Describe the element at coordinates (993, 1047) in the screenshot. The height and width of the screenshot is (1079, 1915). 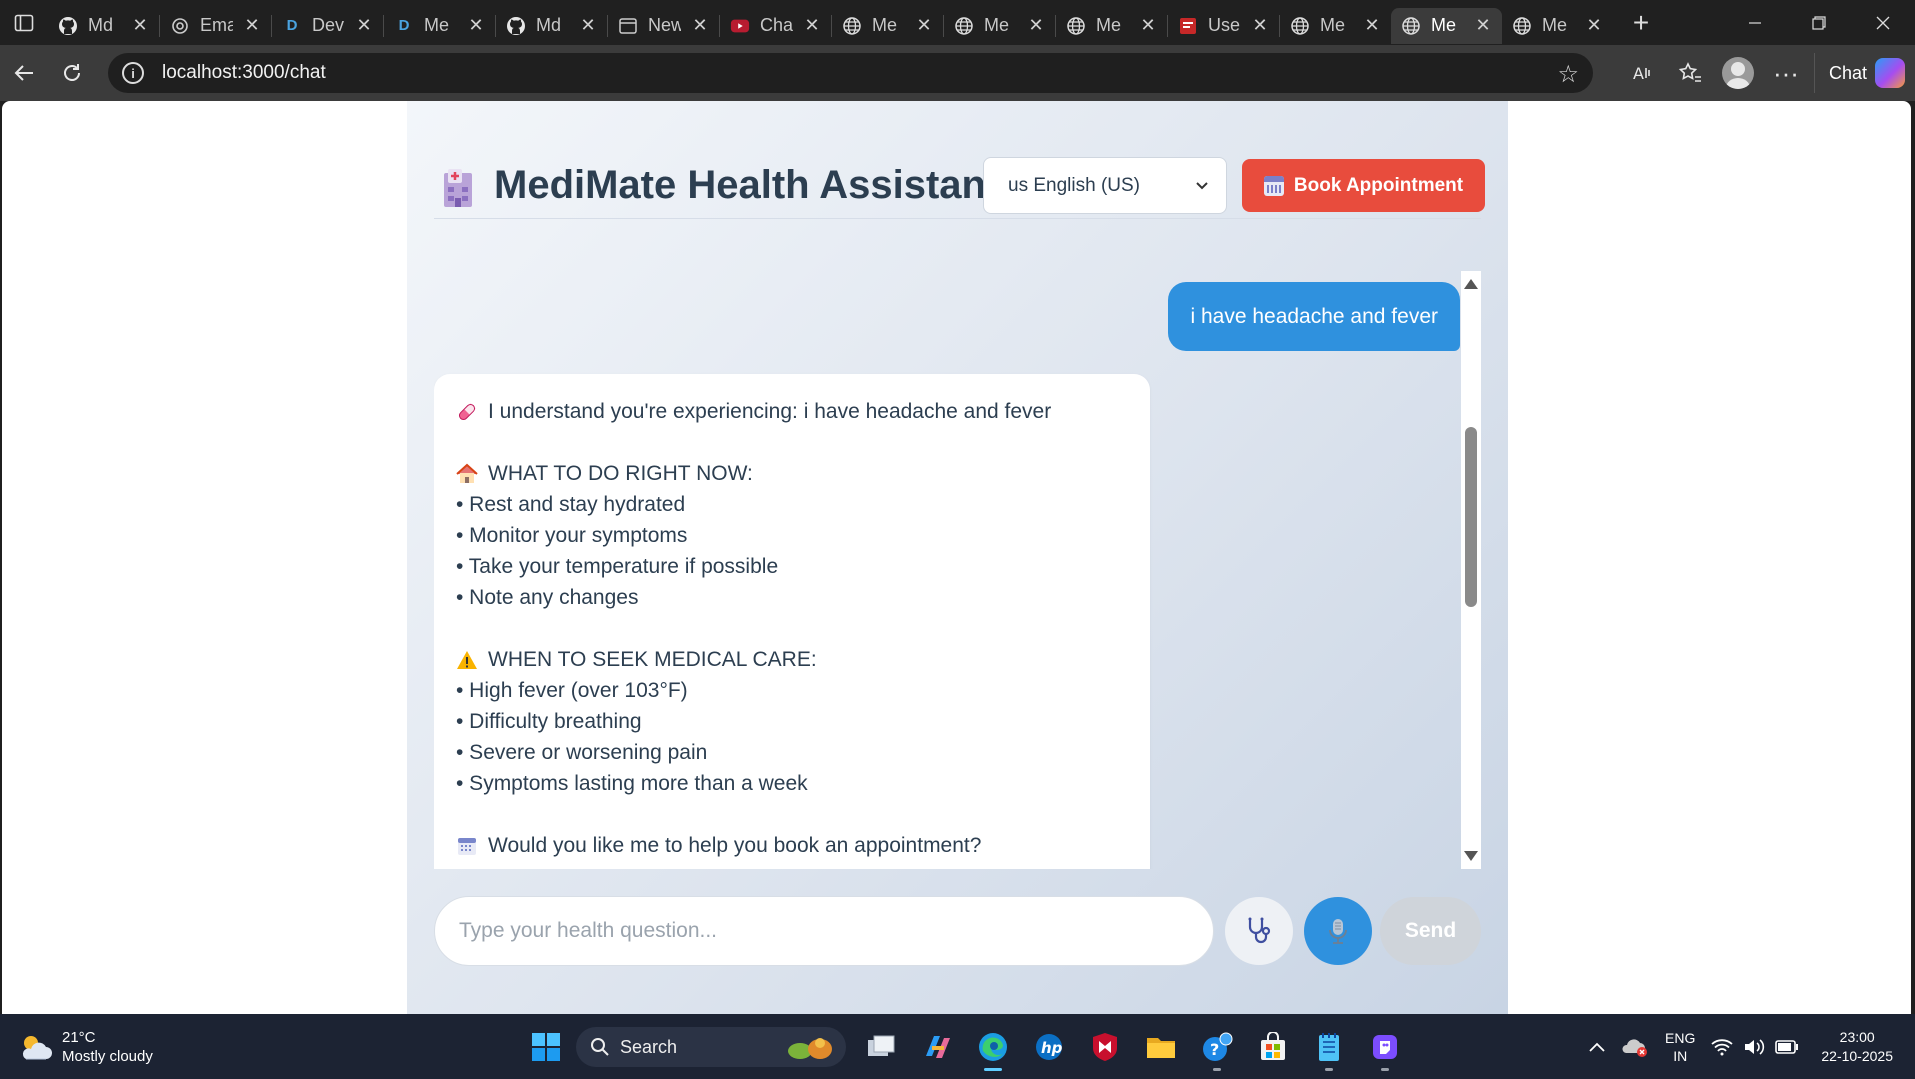
I see `edge-app` at that location.